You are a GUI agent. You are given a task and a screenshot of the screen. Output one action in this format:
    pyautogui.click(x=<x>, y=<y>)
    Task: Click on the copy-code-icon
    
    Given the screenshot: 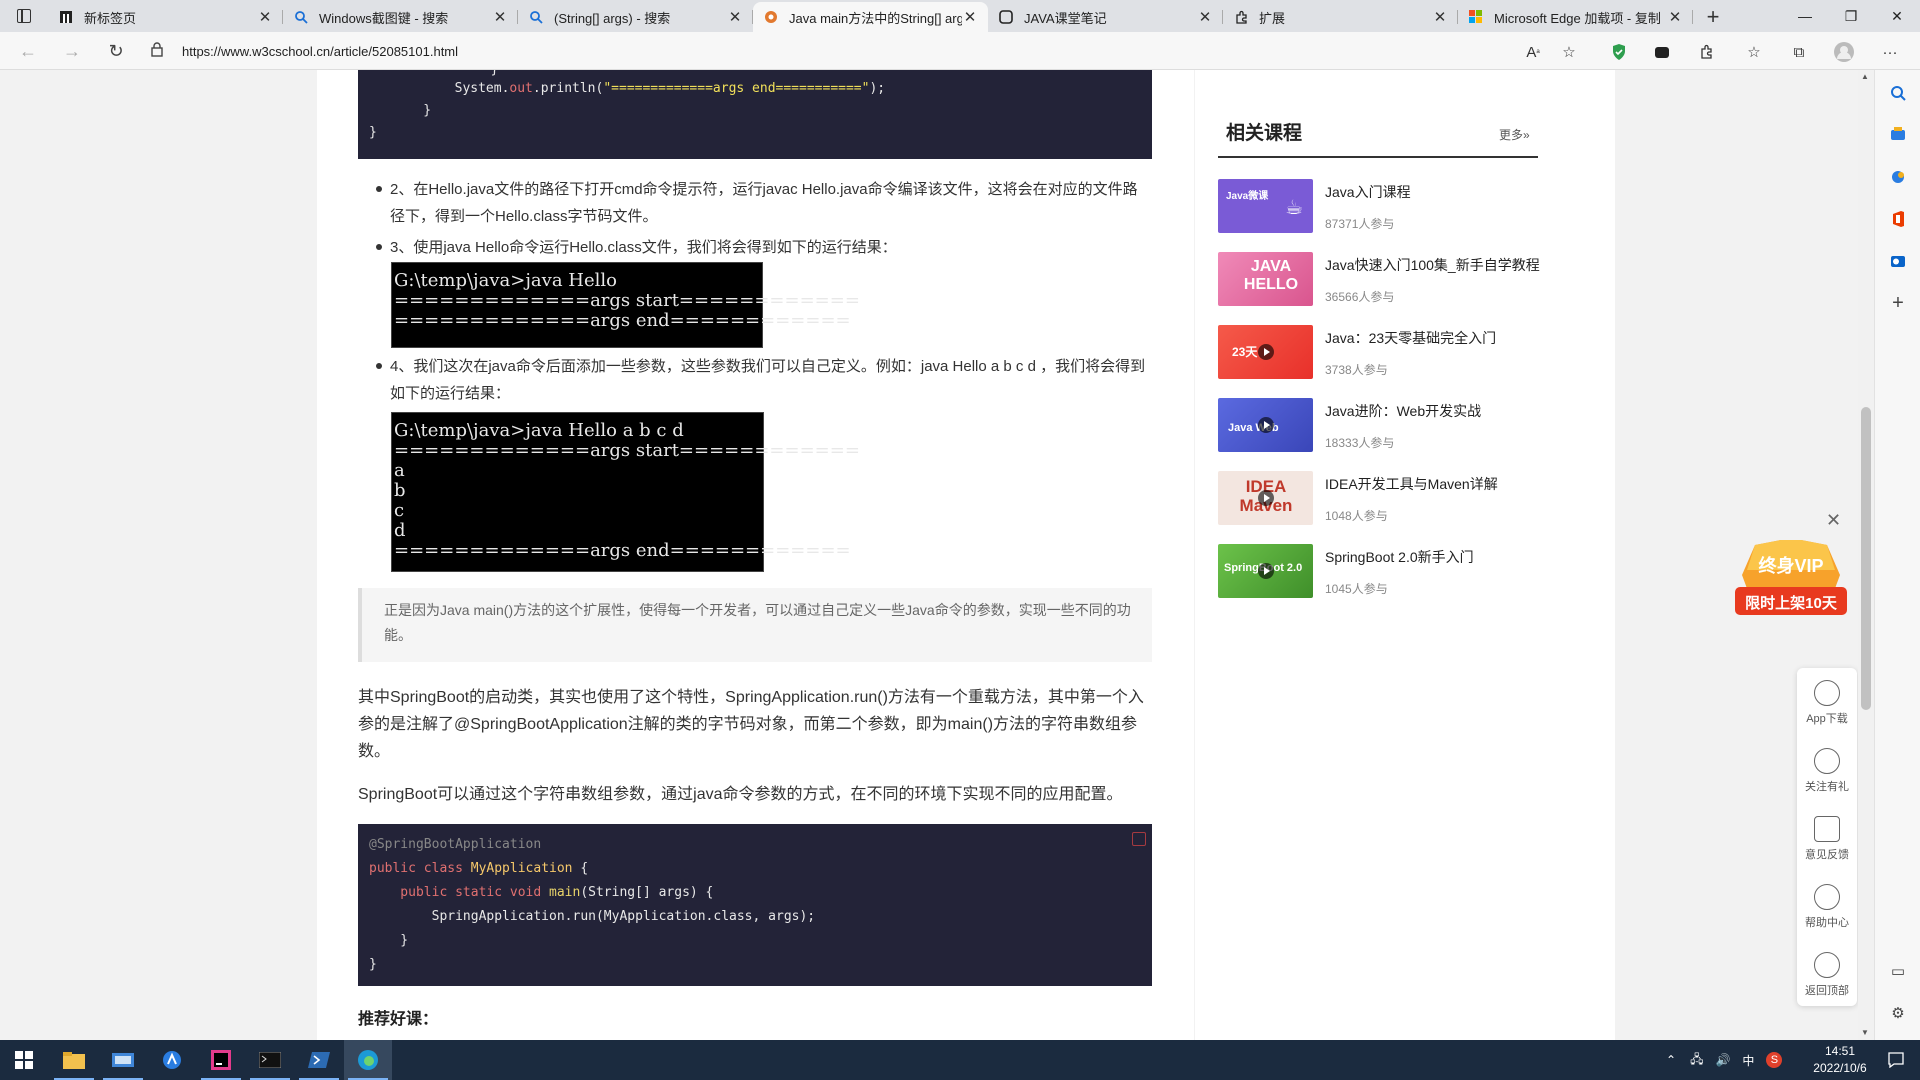 What is the action you would take?
    pyautogui.click(x=1139, y=839)
    